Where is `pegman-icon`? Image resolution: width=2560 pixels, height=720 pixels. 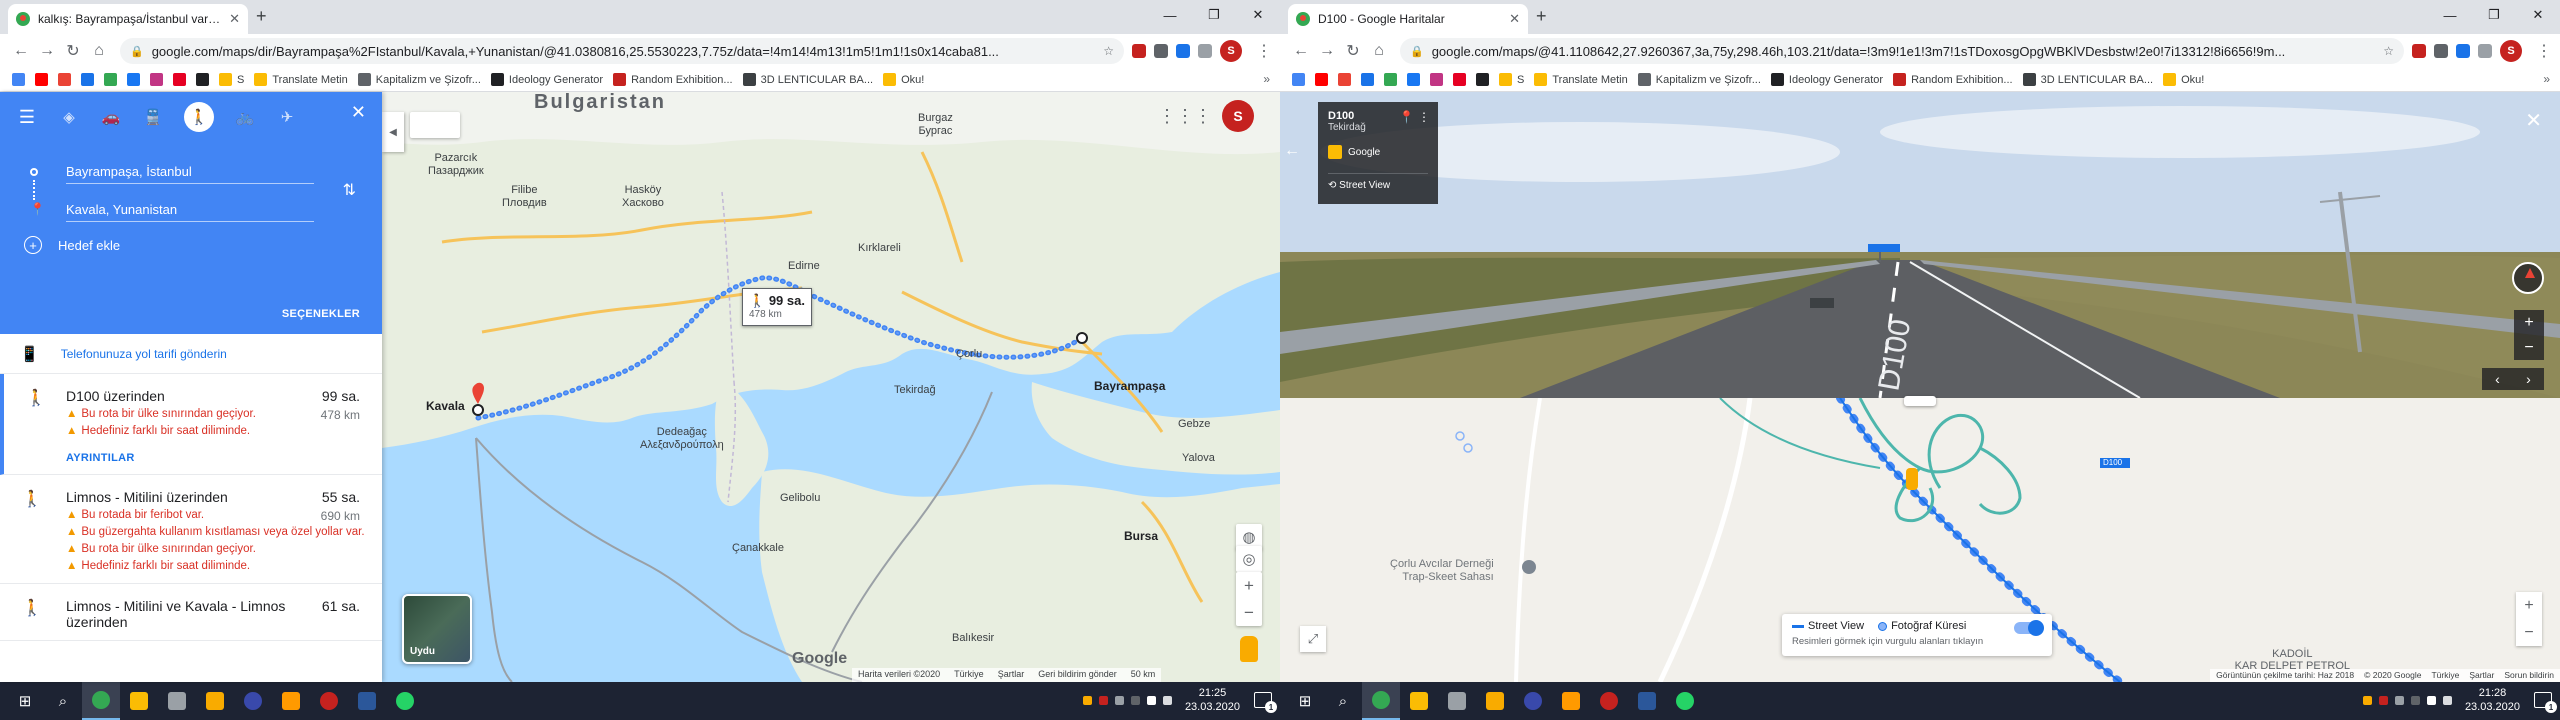
pegman-icon is located at coordinates (1249, 649).